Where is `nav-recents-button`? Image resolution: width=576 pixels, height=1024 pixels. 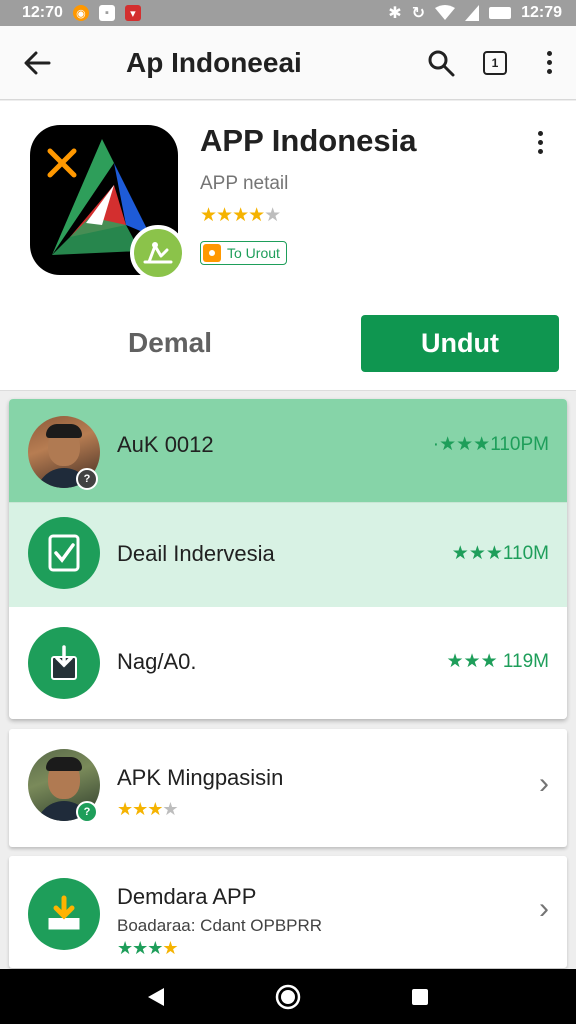
nav-recents-button is located at coordinates (420, 996).